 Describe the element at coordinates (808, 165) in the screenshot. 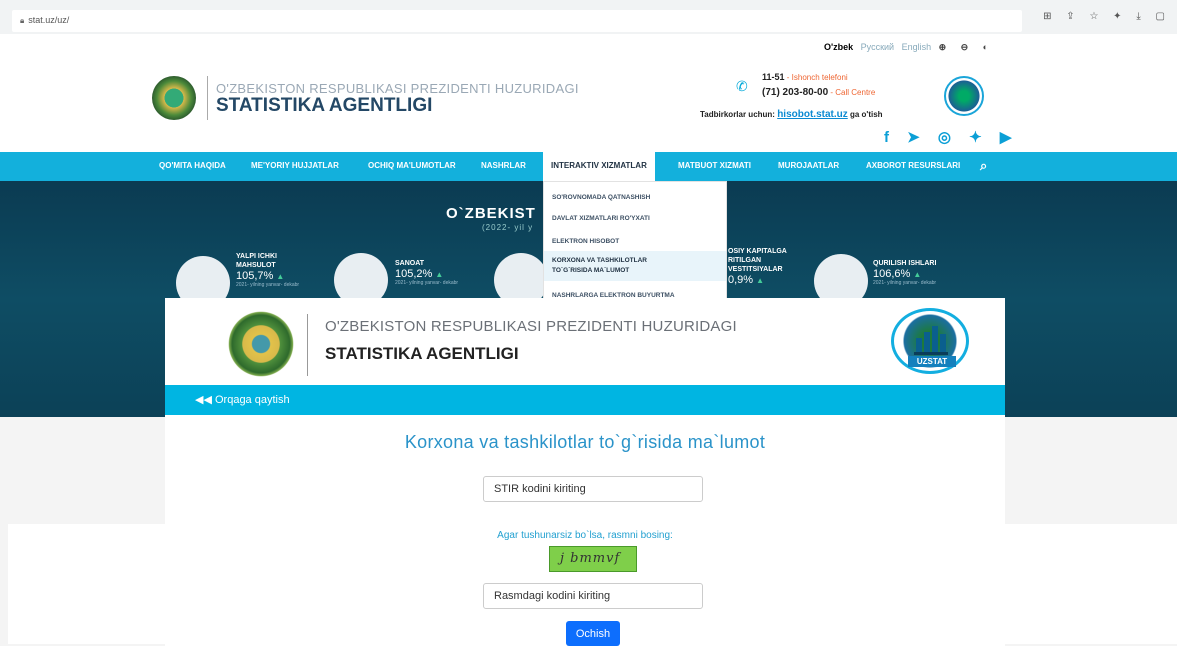

I see `nav-item-appeals: MUROJAATLAR` at that location.